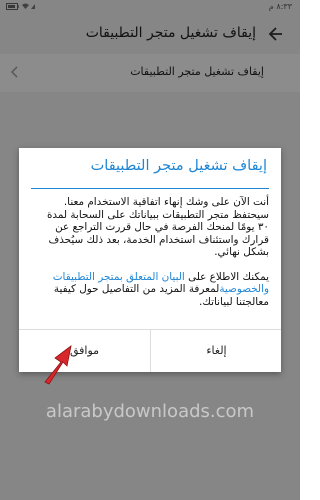 Image resolution: width=320 pixels, height=500 pixels. I want to click on message-line: بشكل نهائي., so click(241, 252).